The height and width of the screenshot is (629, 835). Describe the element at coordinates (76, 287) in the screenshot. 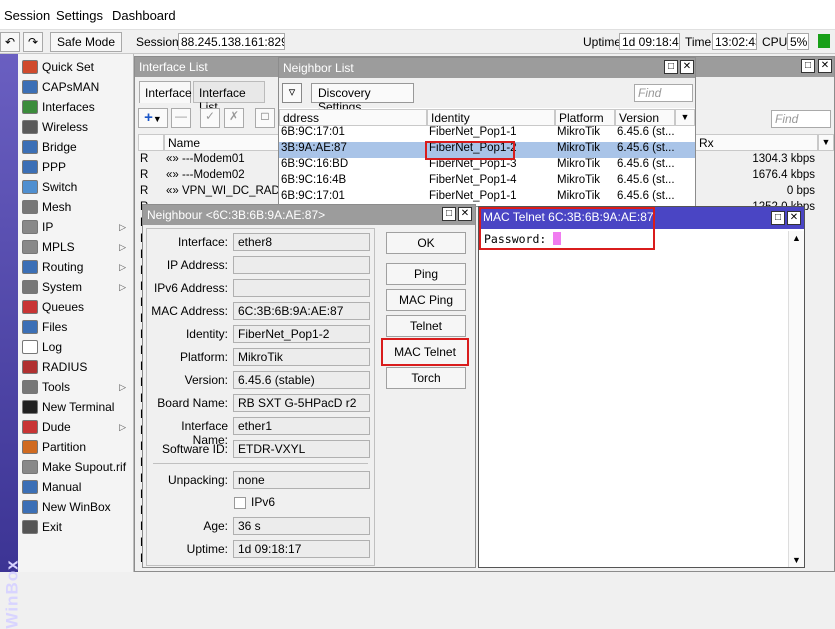

I see `sidebar-item-system: System ▷` at that location.